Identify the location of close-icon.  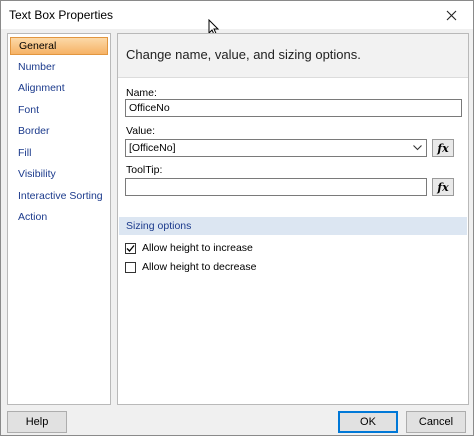
(451, 15).